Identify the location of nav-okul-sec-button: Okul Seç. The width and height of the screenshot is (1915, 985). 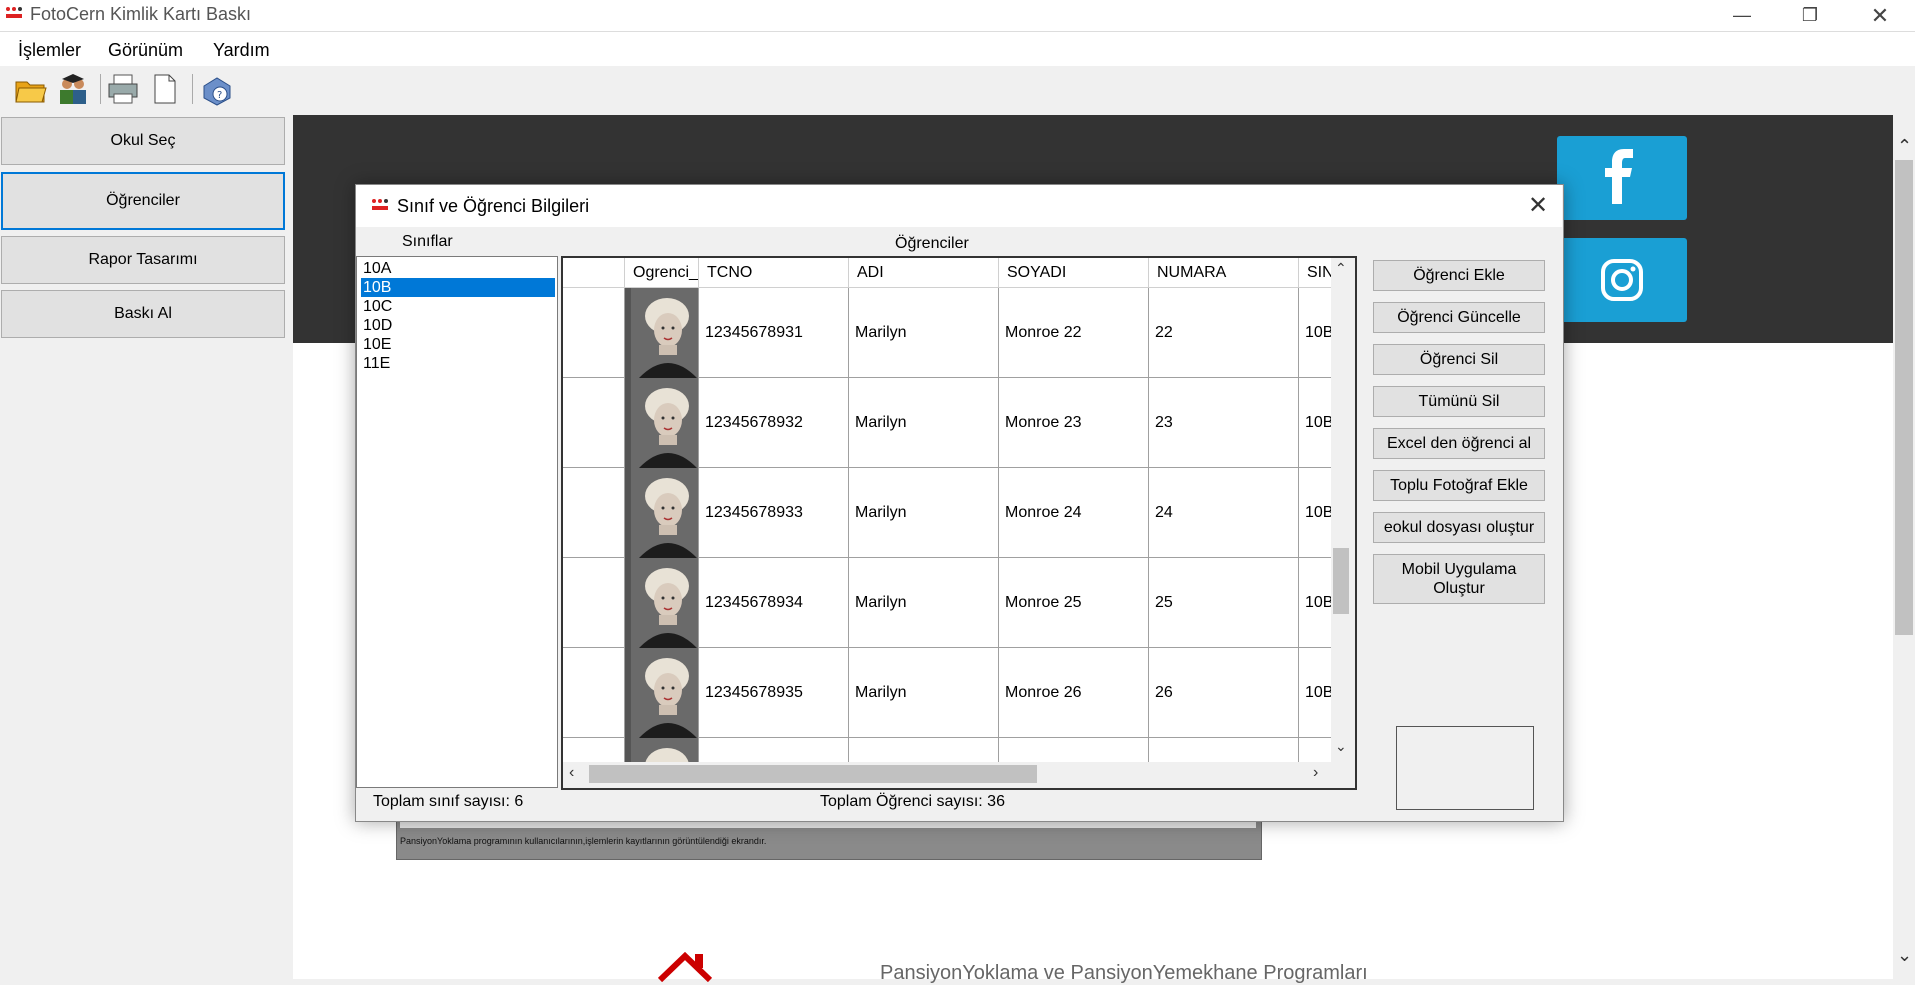
(143, 141).